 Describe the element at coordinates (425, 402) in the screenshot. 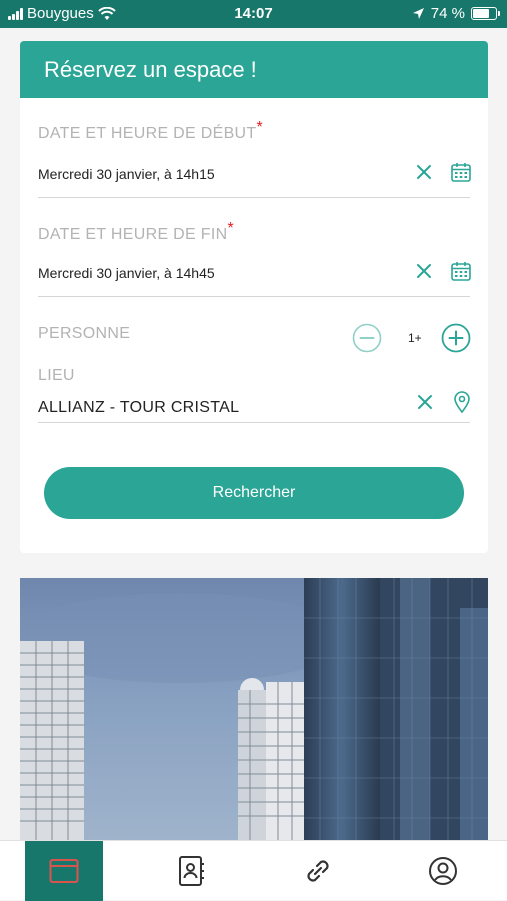

I see `clear-location-icon` at that location.